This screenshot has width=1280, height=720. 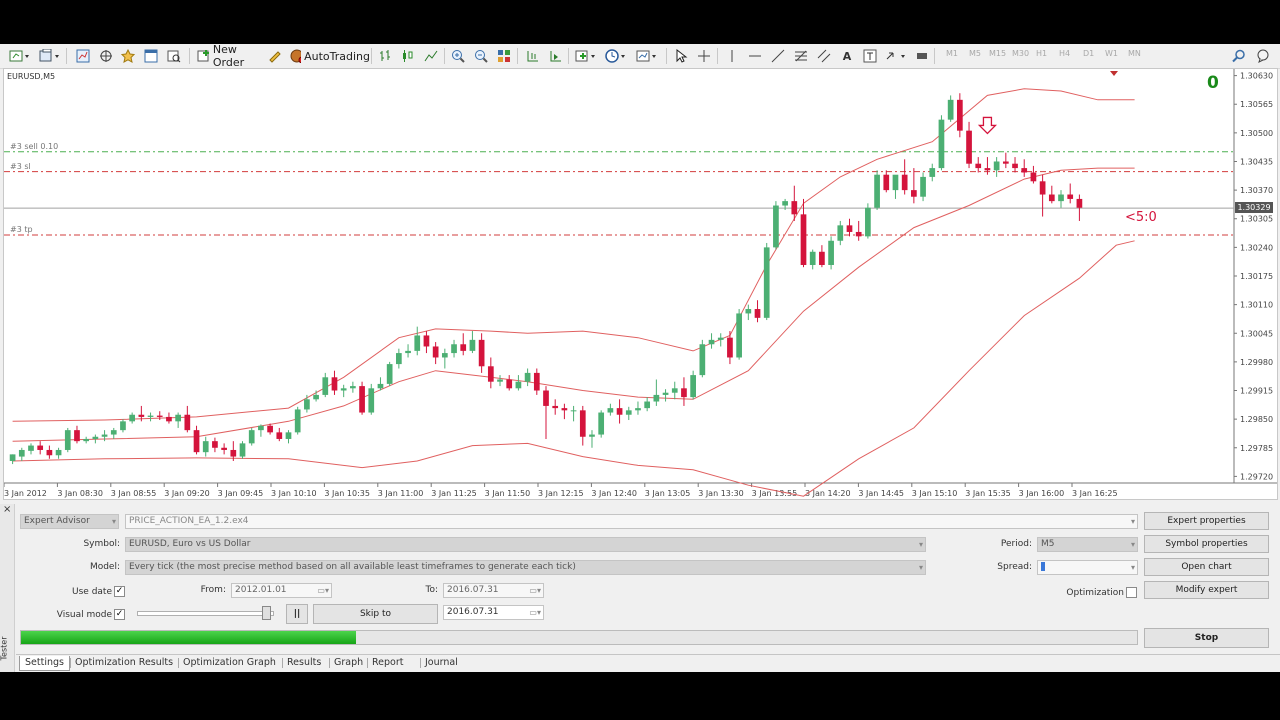 What do you see at coordinates (1111, 53) in the screenshot?
I see `timeframe-w1: W1` at bounding box center [1111, 53].